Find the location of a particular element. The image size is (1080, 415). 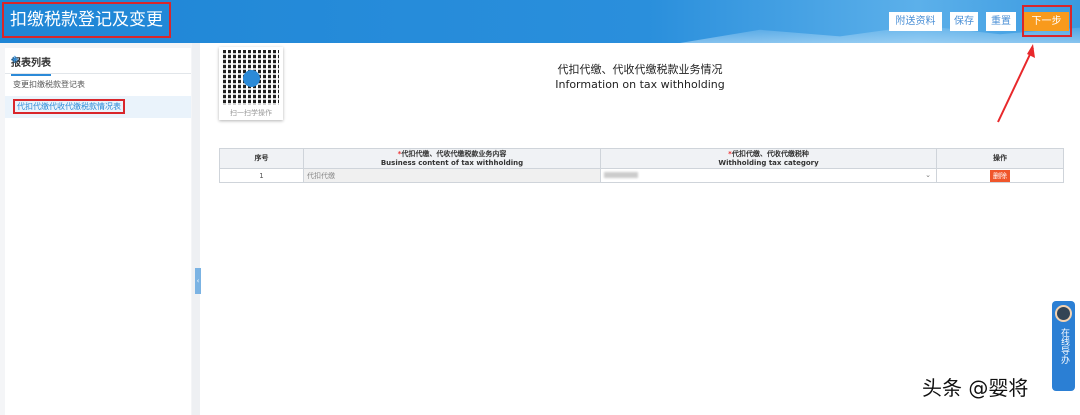

collapse-sidebar-handle: ‹ is located at coordinates (198, 281).